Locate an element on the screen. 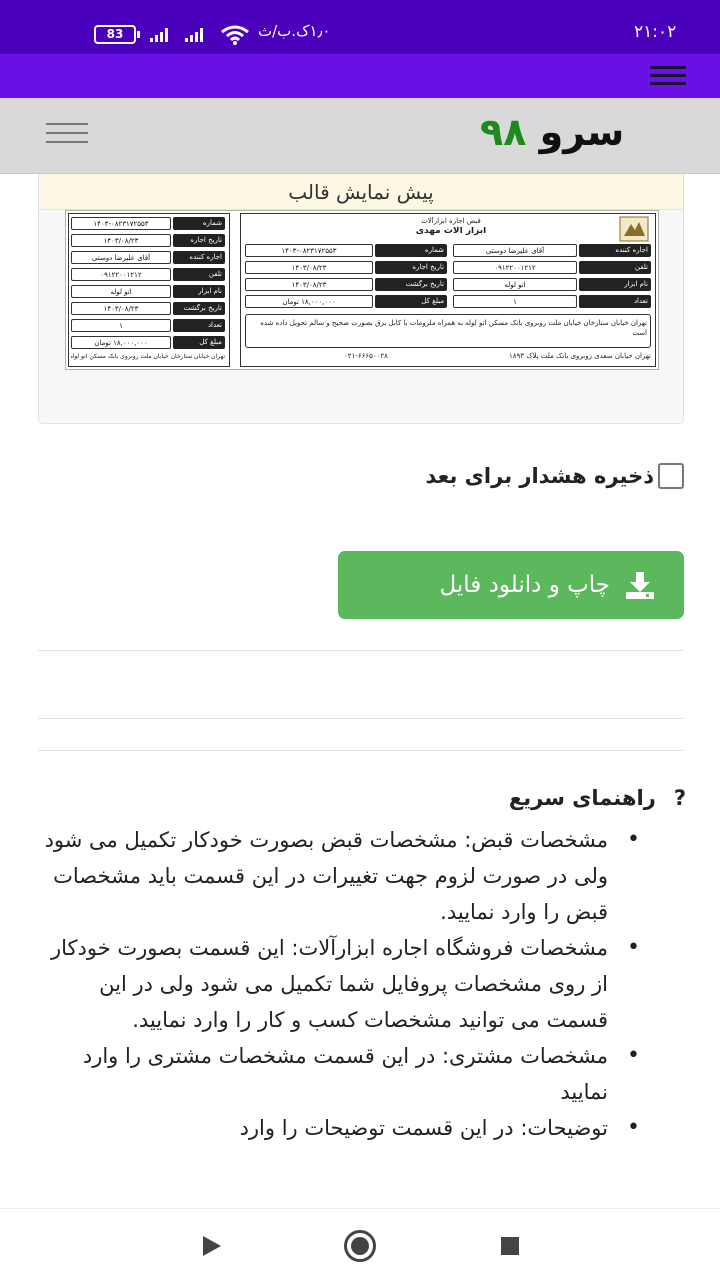  receipt-label: شماره is located at coordinates (411, 250).